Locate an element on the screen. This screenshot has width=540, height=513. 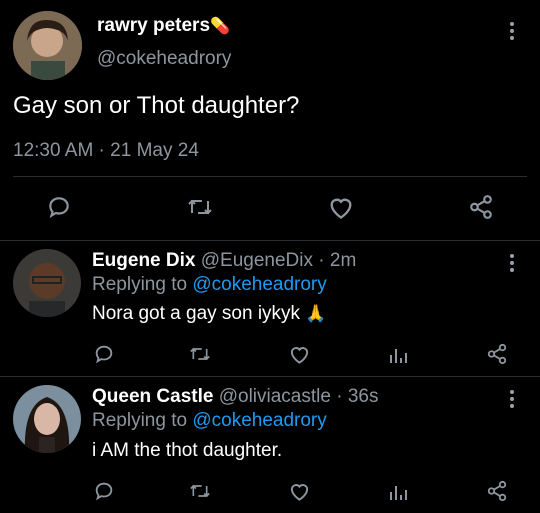
reply-text: Nora got a gay son iykyk 🙏 is located at coordinates (209, 313).